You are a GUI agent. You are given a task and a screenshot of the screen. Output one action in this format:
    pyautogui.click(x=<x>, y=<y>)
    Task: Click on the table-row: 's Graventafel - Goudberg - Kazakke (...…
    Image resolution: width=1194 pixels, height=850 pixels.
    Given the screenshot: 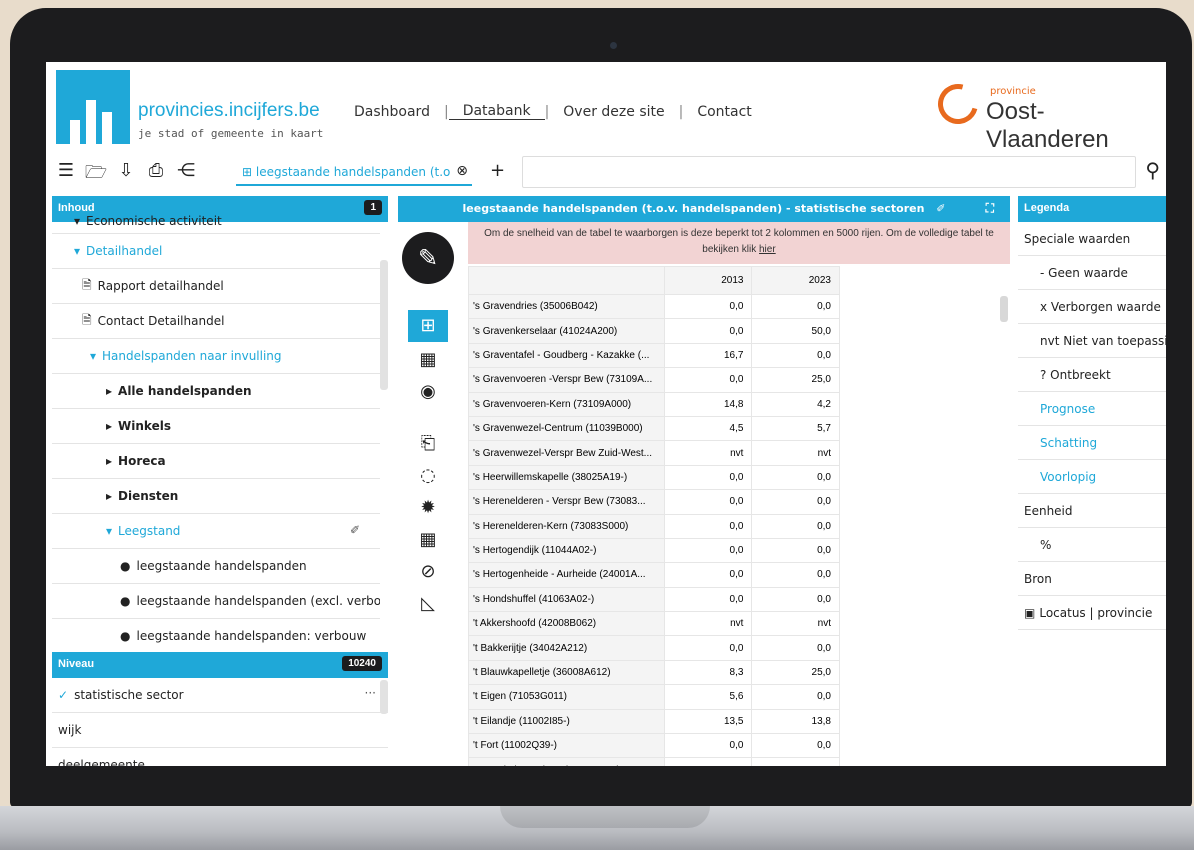 What is the action you would take?
    pyautogui.click(x=654, y=355)
    